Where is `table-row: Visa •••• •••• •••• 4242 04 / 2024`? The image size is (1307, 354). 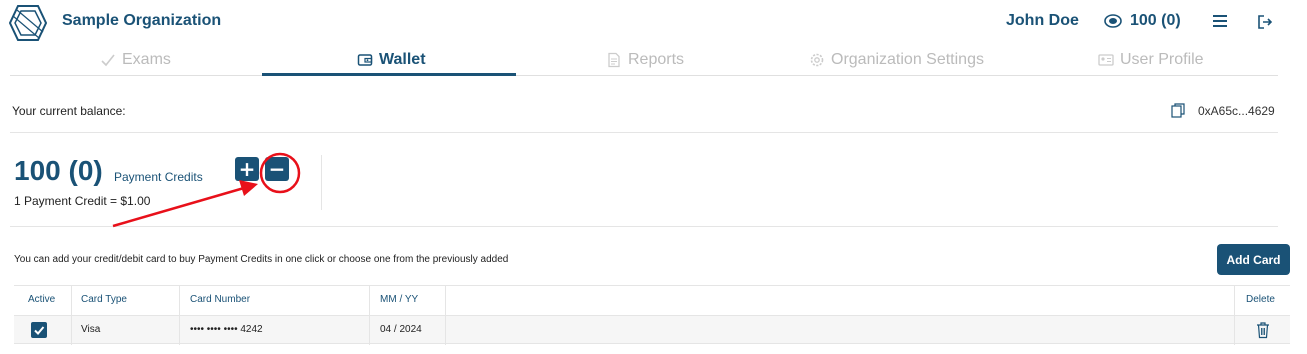 table-row: Visa •••• •••• •••• 4242 04 / 2024 is located at coordinates (652, 329).